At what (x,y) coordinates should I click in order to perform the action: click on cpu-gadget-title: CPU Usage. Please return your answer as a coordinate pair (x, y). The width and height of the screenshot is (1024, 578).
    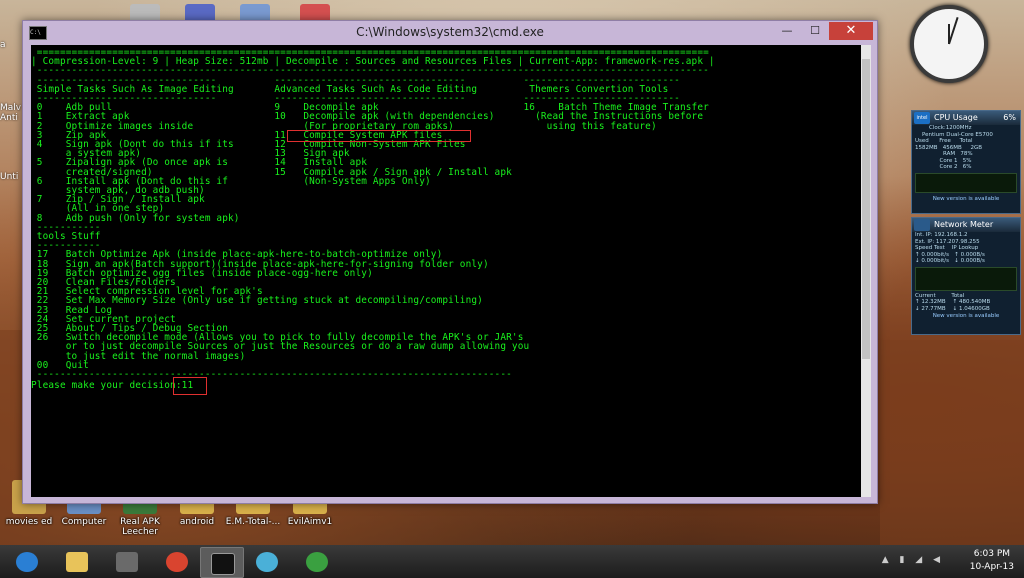
    Looking at the image, I should click on (956, 117).